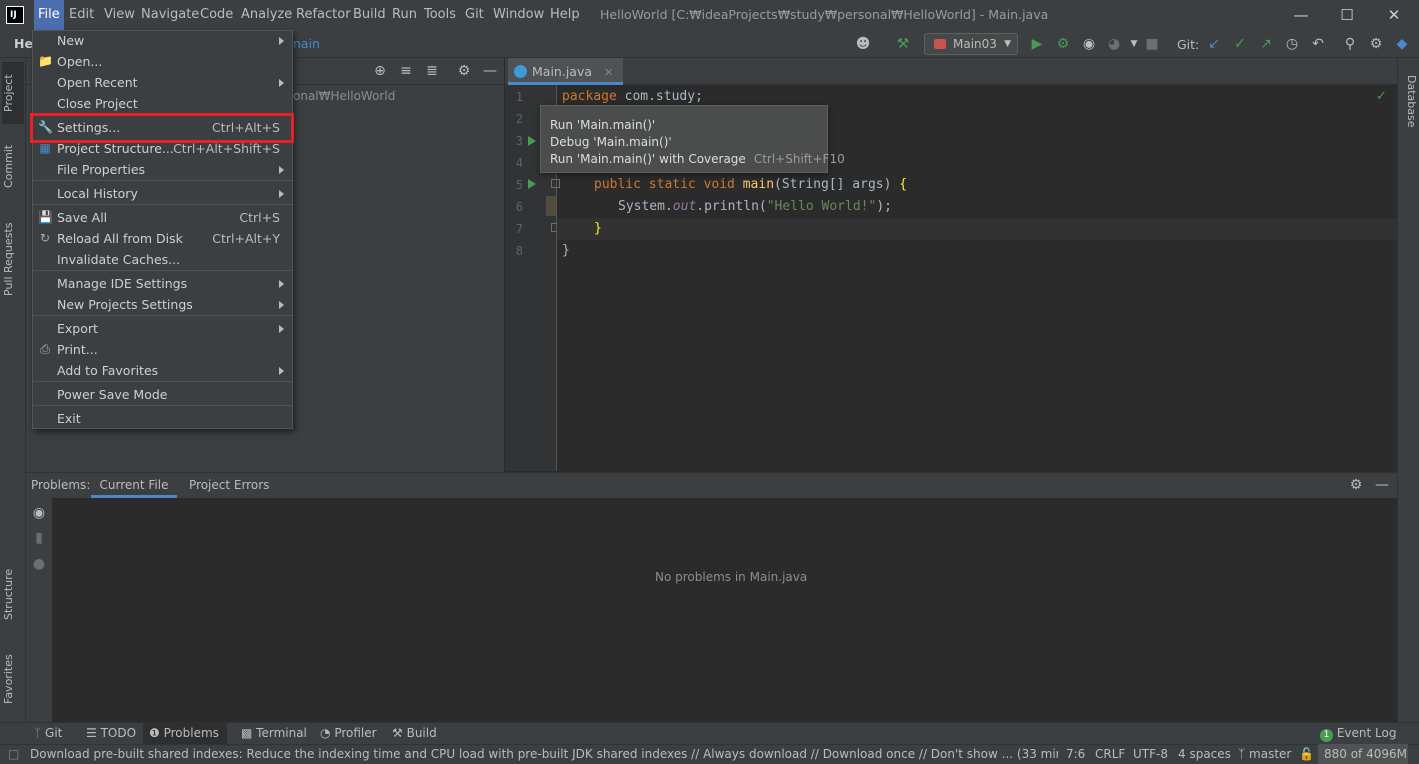  Describe the element at coordinates (602, 125) in the screenshot. I see `popup-run-option: Run 'Main.main()'` at that location.